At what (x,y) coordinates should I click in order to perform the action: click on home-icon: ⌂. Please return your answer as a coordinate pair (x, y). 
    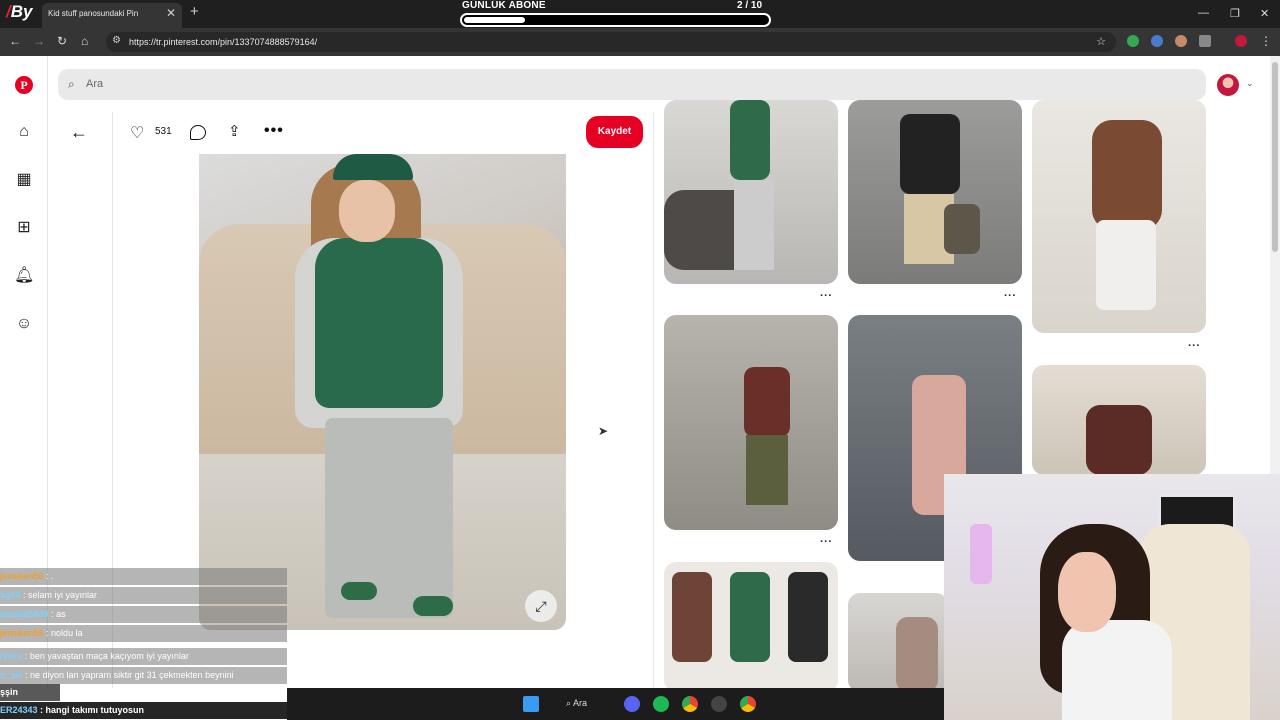
    Looking at the image, I should click on (84, 41).